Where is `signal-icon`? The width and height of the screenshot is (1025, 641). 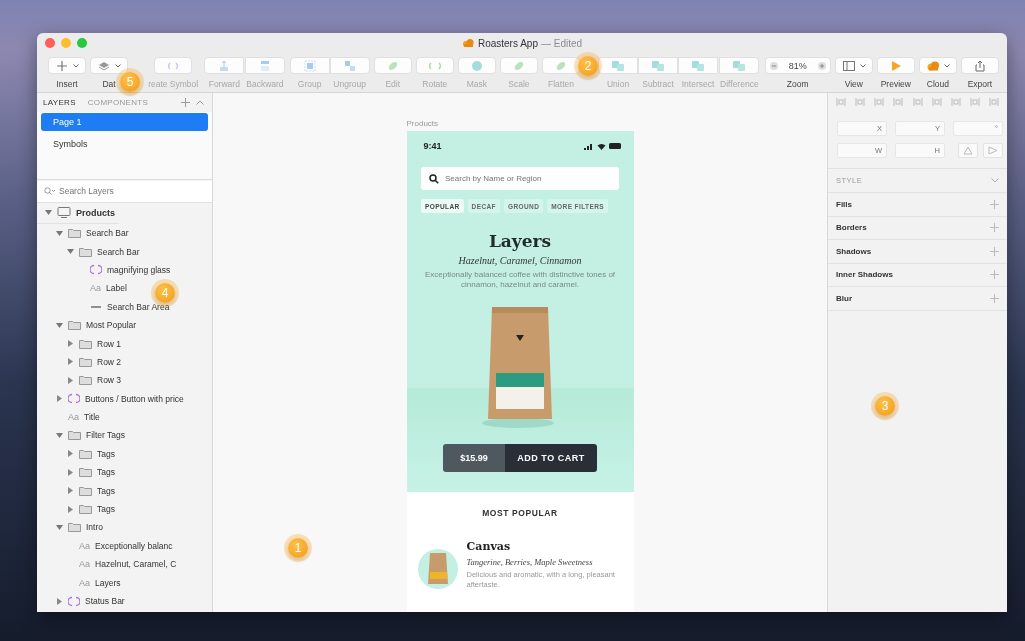 signal-icon is located at coordinates (588, 146).